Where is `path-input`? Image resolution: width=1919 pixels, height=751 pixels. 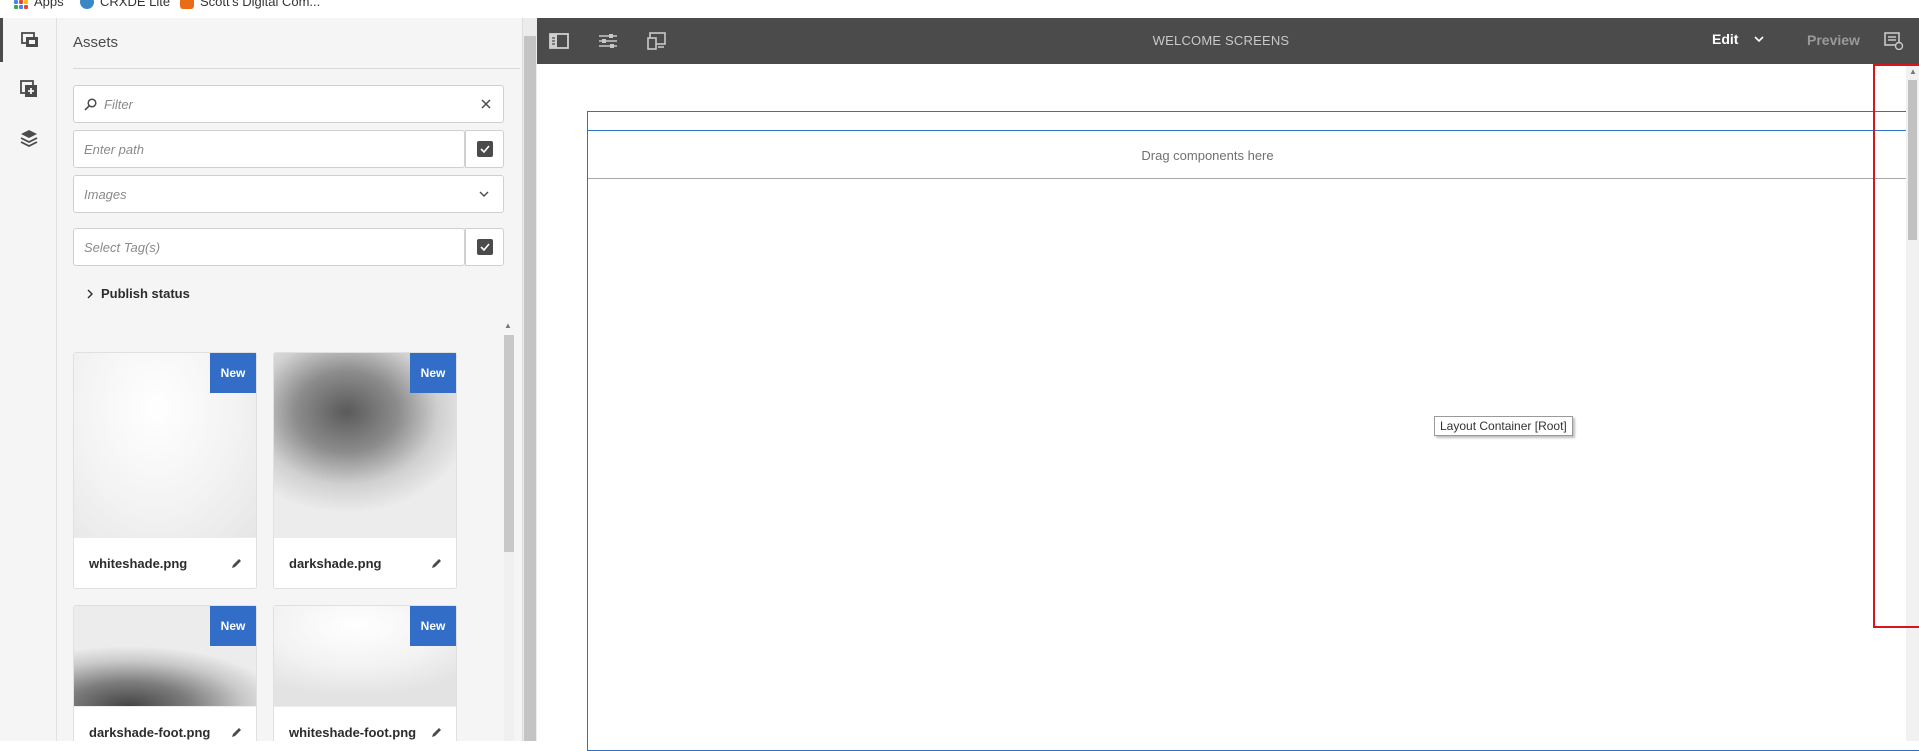 path-input is located at coordinates (269, 149).